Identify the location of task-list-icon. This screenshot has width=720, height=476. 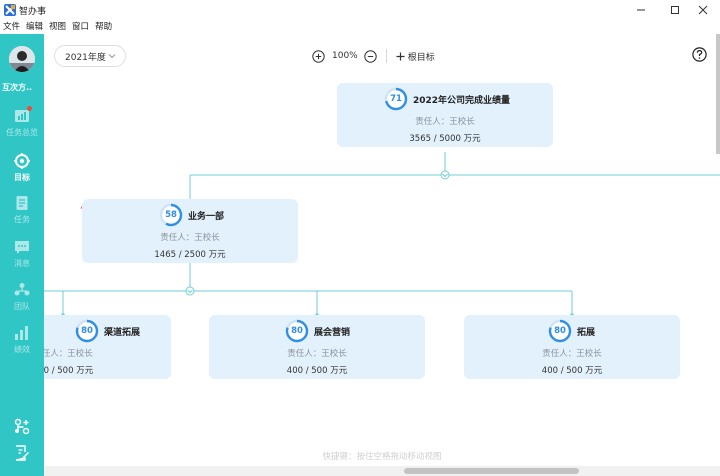
(22, 203).